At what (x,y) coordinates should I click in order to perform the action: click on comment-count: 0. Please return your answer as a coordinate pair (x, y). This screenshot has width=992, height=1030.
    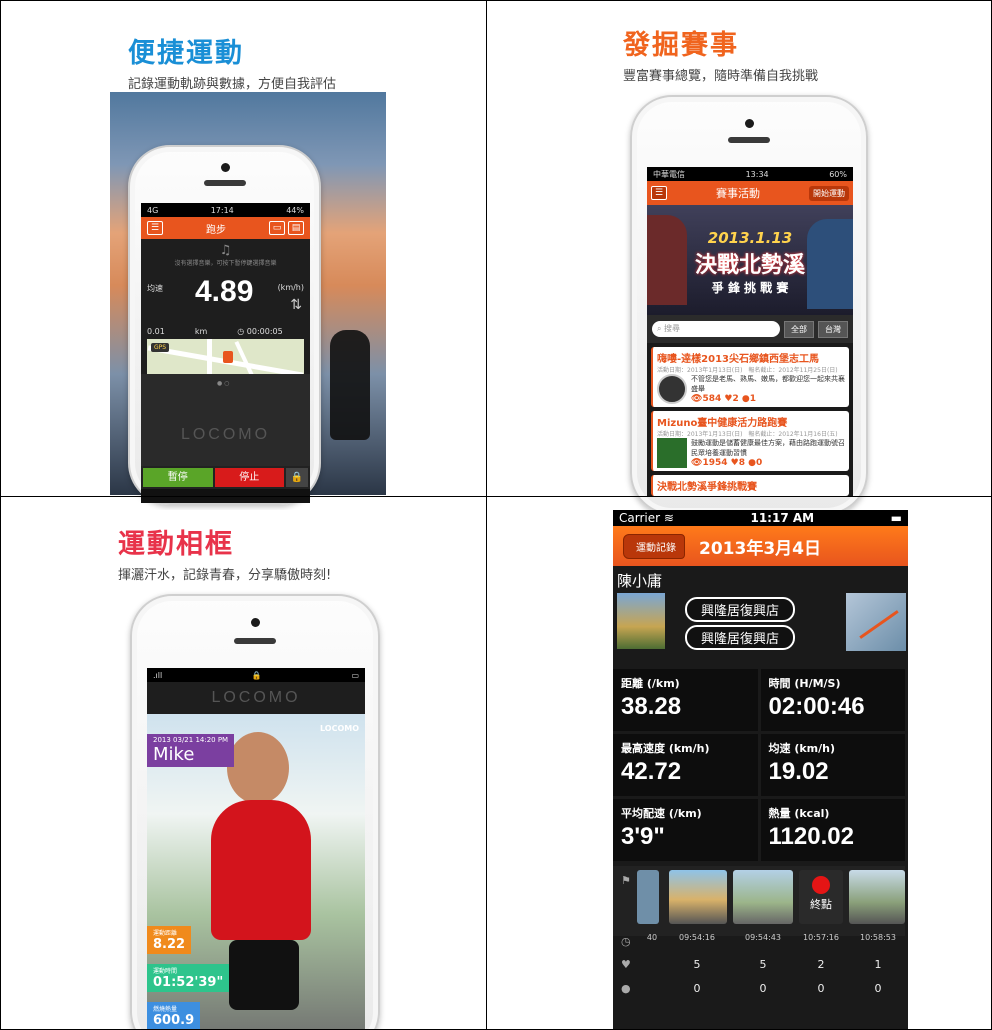
    Looking at the image, I should click on (878, 988).